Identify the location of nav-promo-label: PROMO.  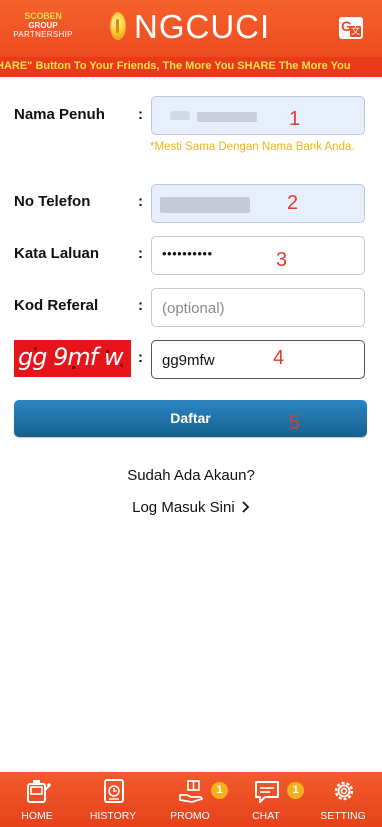
(190, 816).